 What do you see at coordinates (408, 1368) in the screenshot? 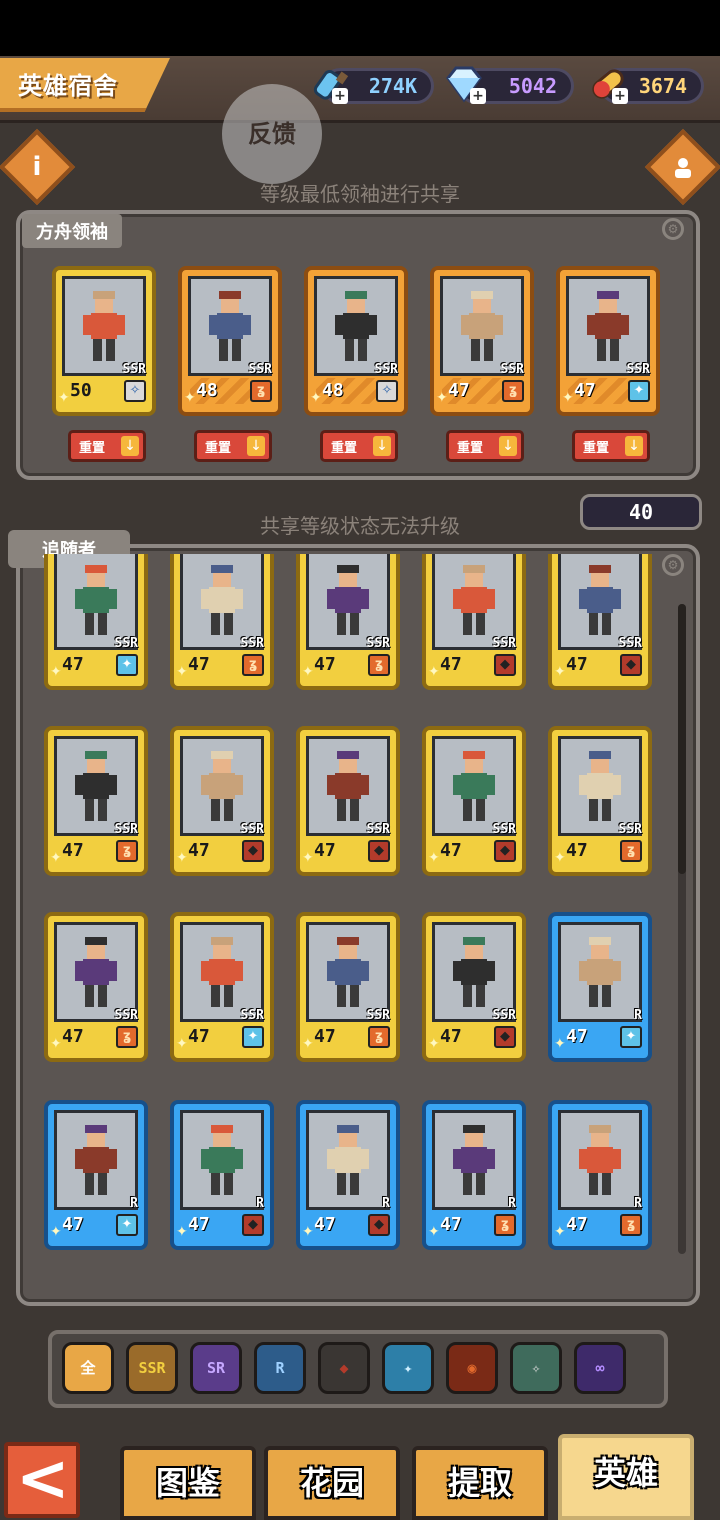
I see `filter-beast-button: ✦` at bounding box center [408, 1368].